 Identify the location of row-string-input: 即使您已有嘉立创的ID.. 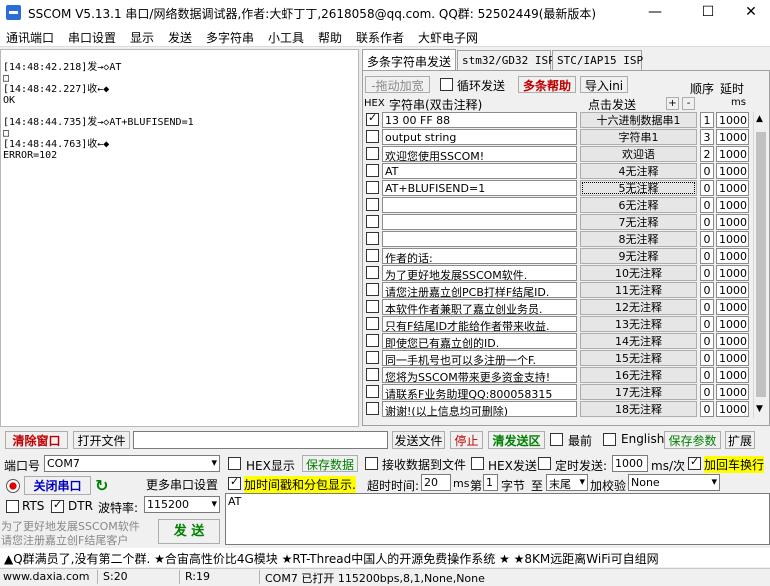
(479, 341).